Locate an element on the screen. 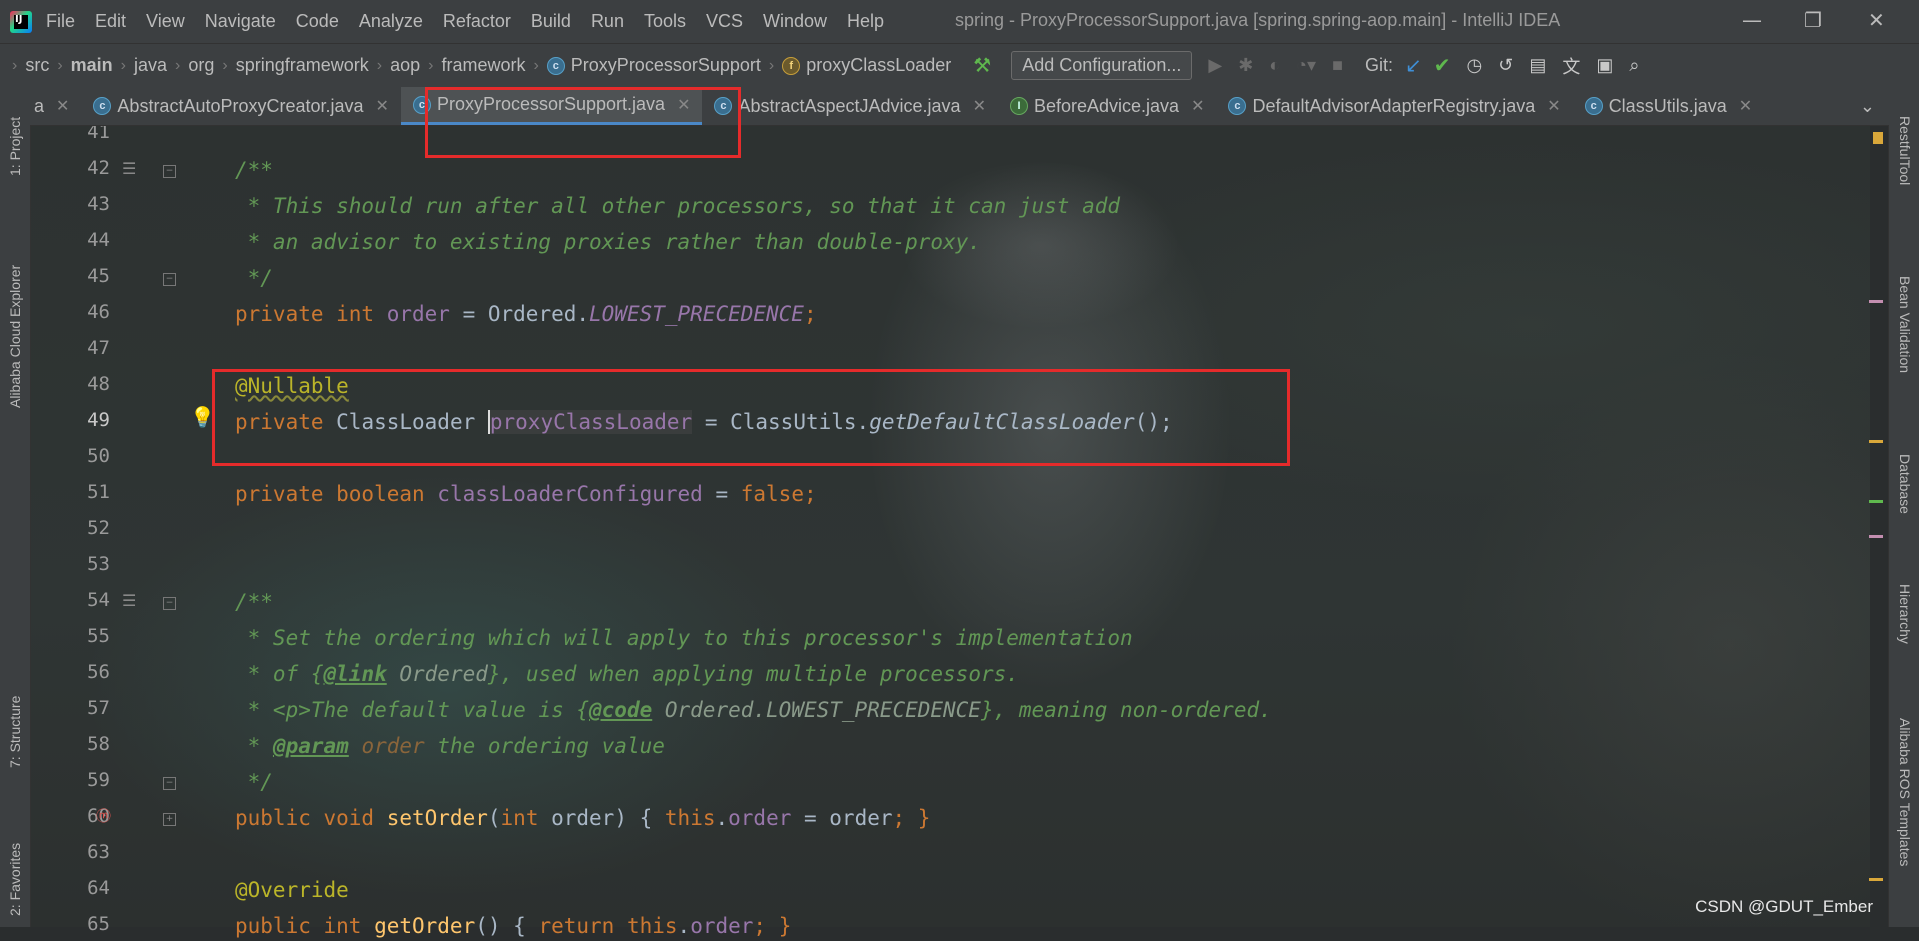 Image resolution: width=1919 pixels, height=941 pixels. restore-icon: ❐ is located at coordinates (1813, 20).